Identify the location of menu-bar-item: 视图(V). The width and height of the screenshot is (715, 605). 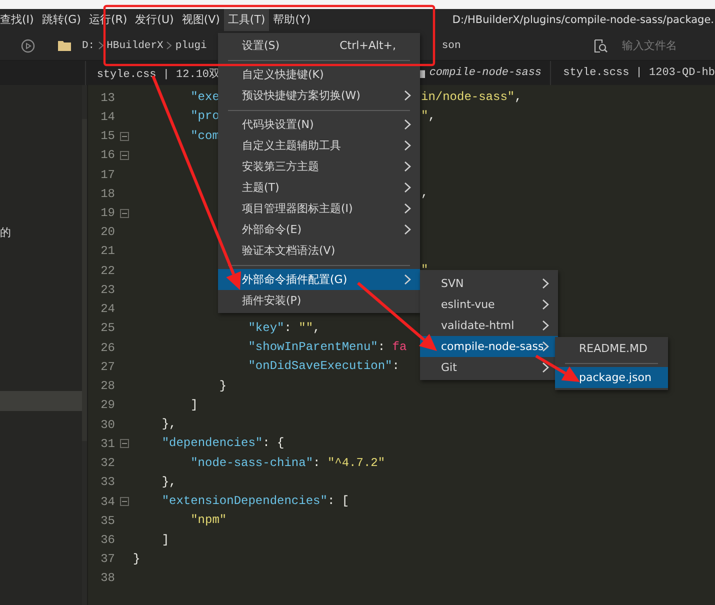
(201, 20).